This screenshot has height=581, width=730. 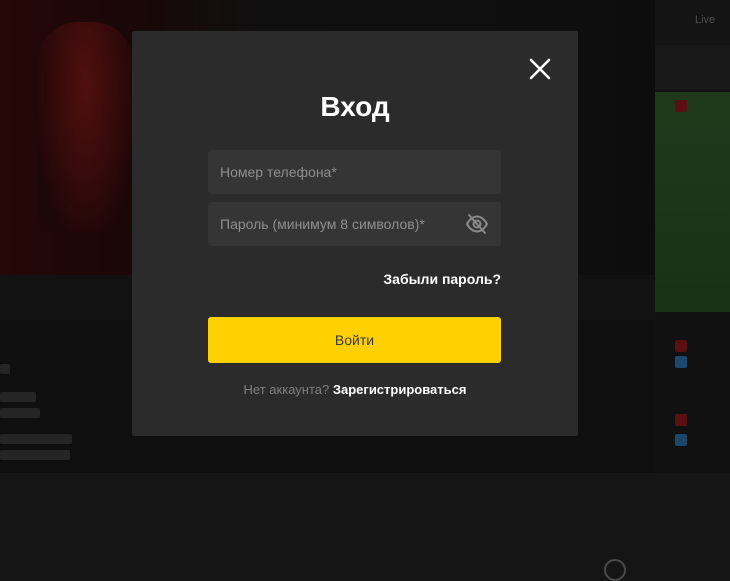 I want to click on ball-icon, so click(x=615, y=570).